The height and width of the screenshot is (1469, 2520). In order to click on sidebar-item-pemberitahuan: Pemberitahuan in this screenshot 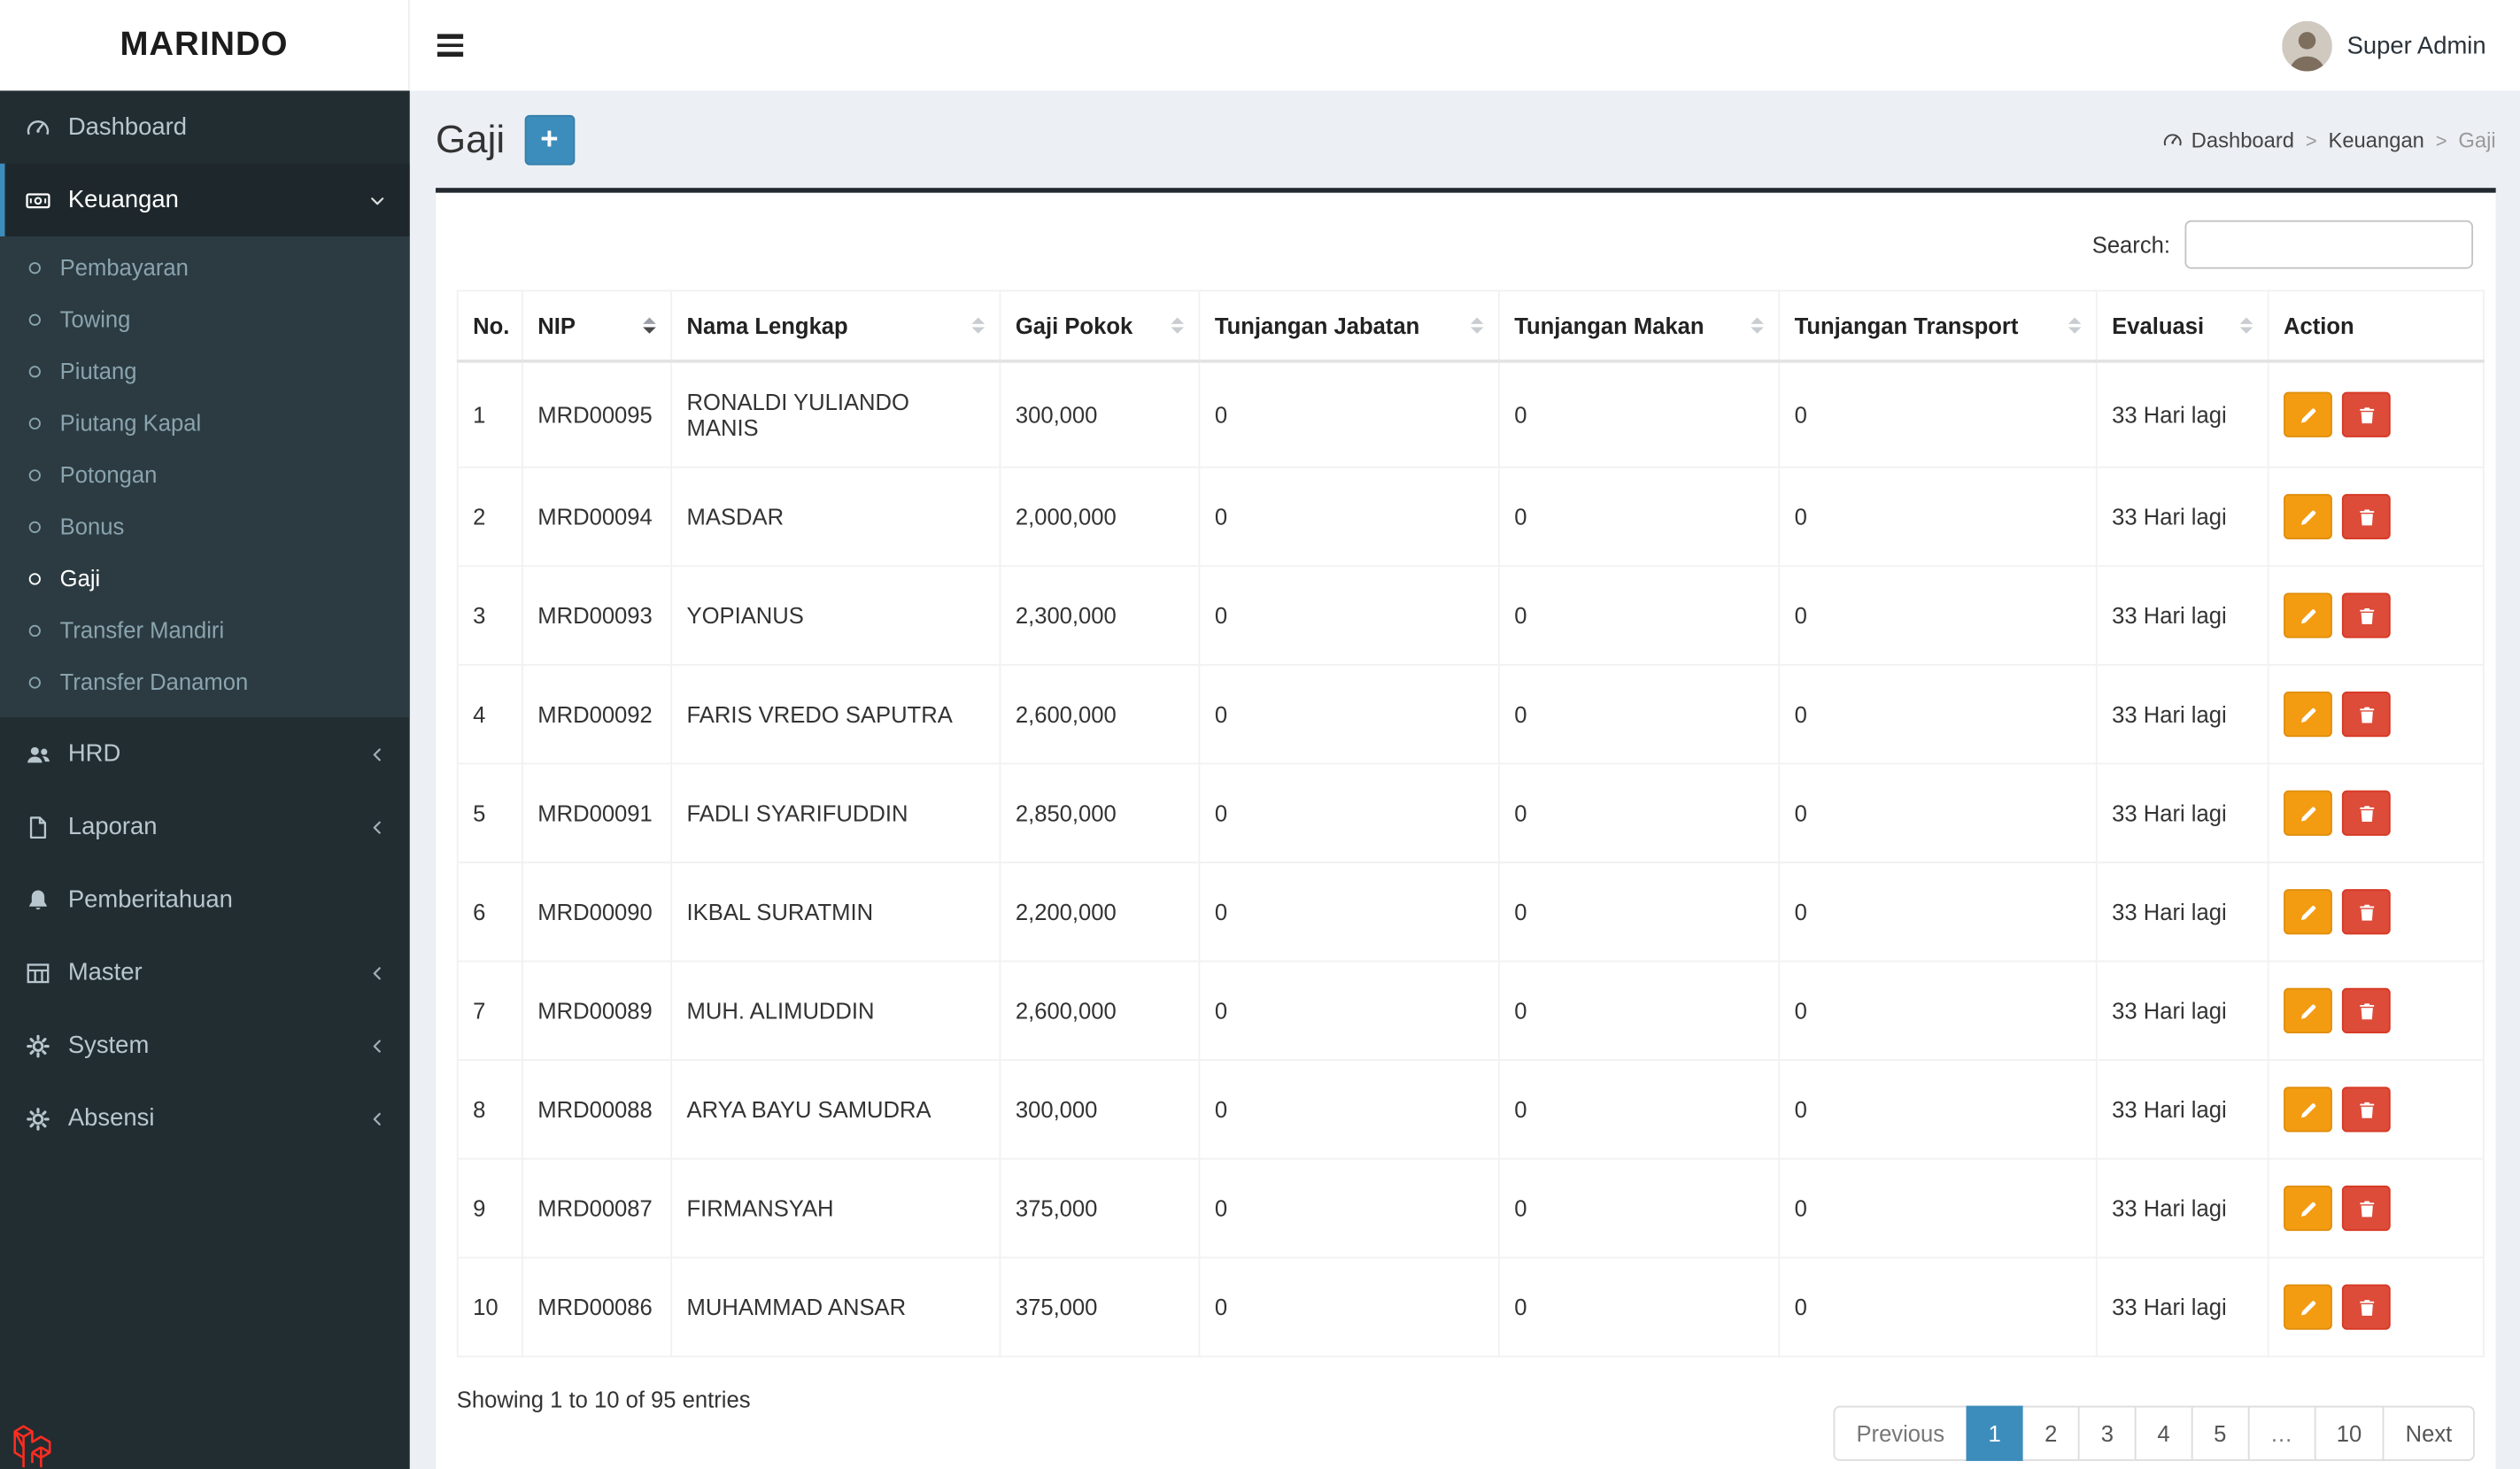, I will do `click(205, 899)`.